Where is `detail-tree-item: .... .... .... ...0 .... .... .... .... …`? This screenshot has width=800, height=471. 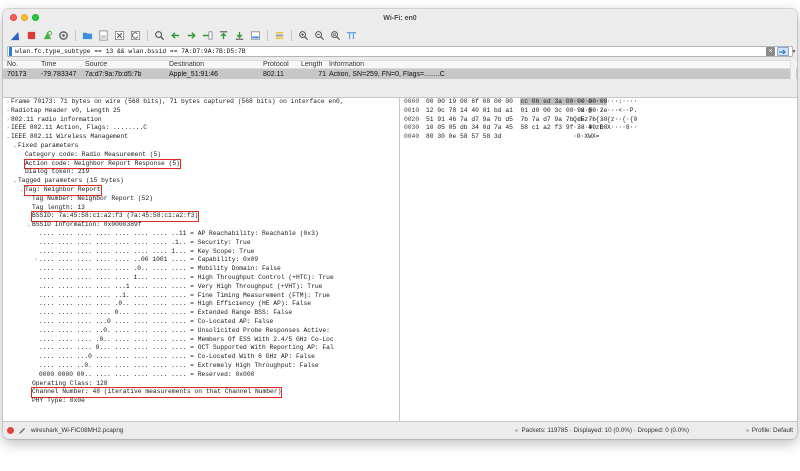 detail-tree-item: .... .... .... ...0 .... .... .... .... … is located at coordinates (201, 322).